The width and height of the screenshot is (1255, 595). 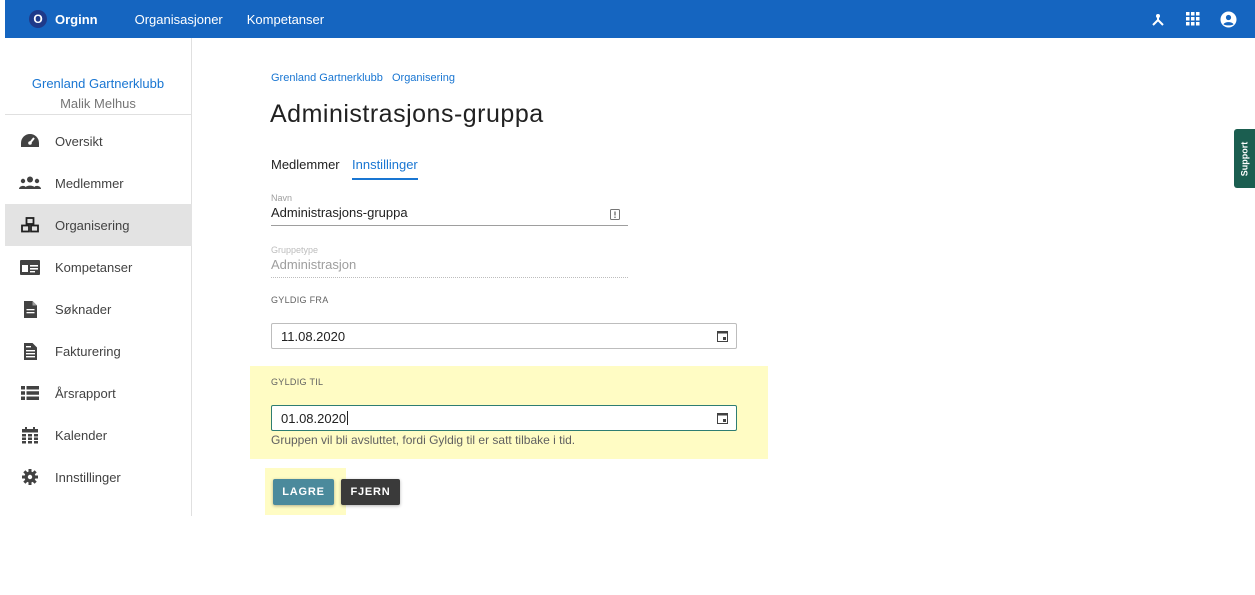 What do you see at coordinates (94, 267) in the screenshot?
I see `sidebar-item-label: Kompetanser` at bounding box center [94, 267].